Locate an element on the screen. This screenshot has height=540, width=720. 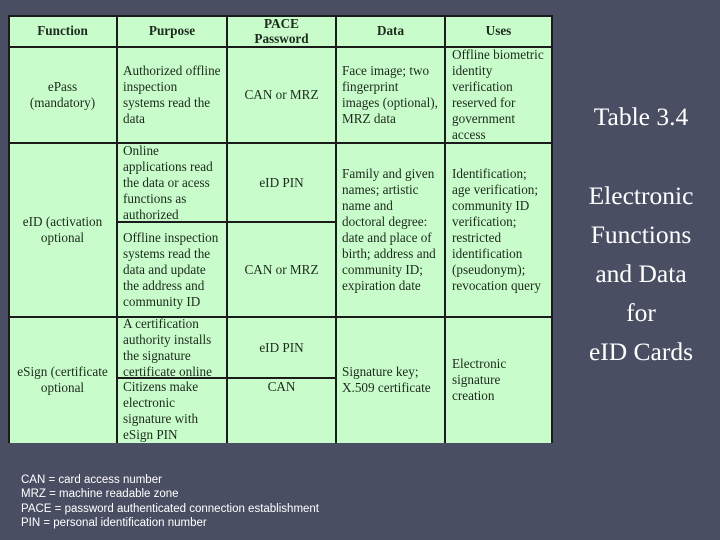
esign-pace-2: CAN is located at coordinates (281, 386).